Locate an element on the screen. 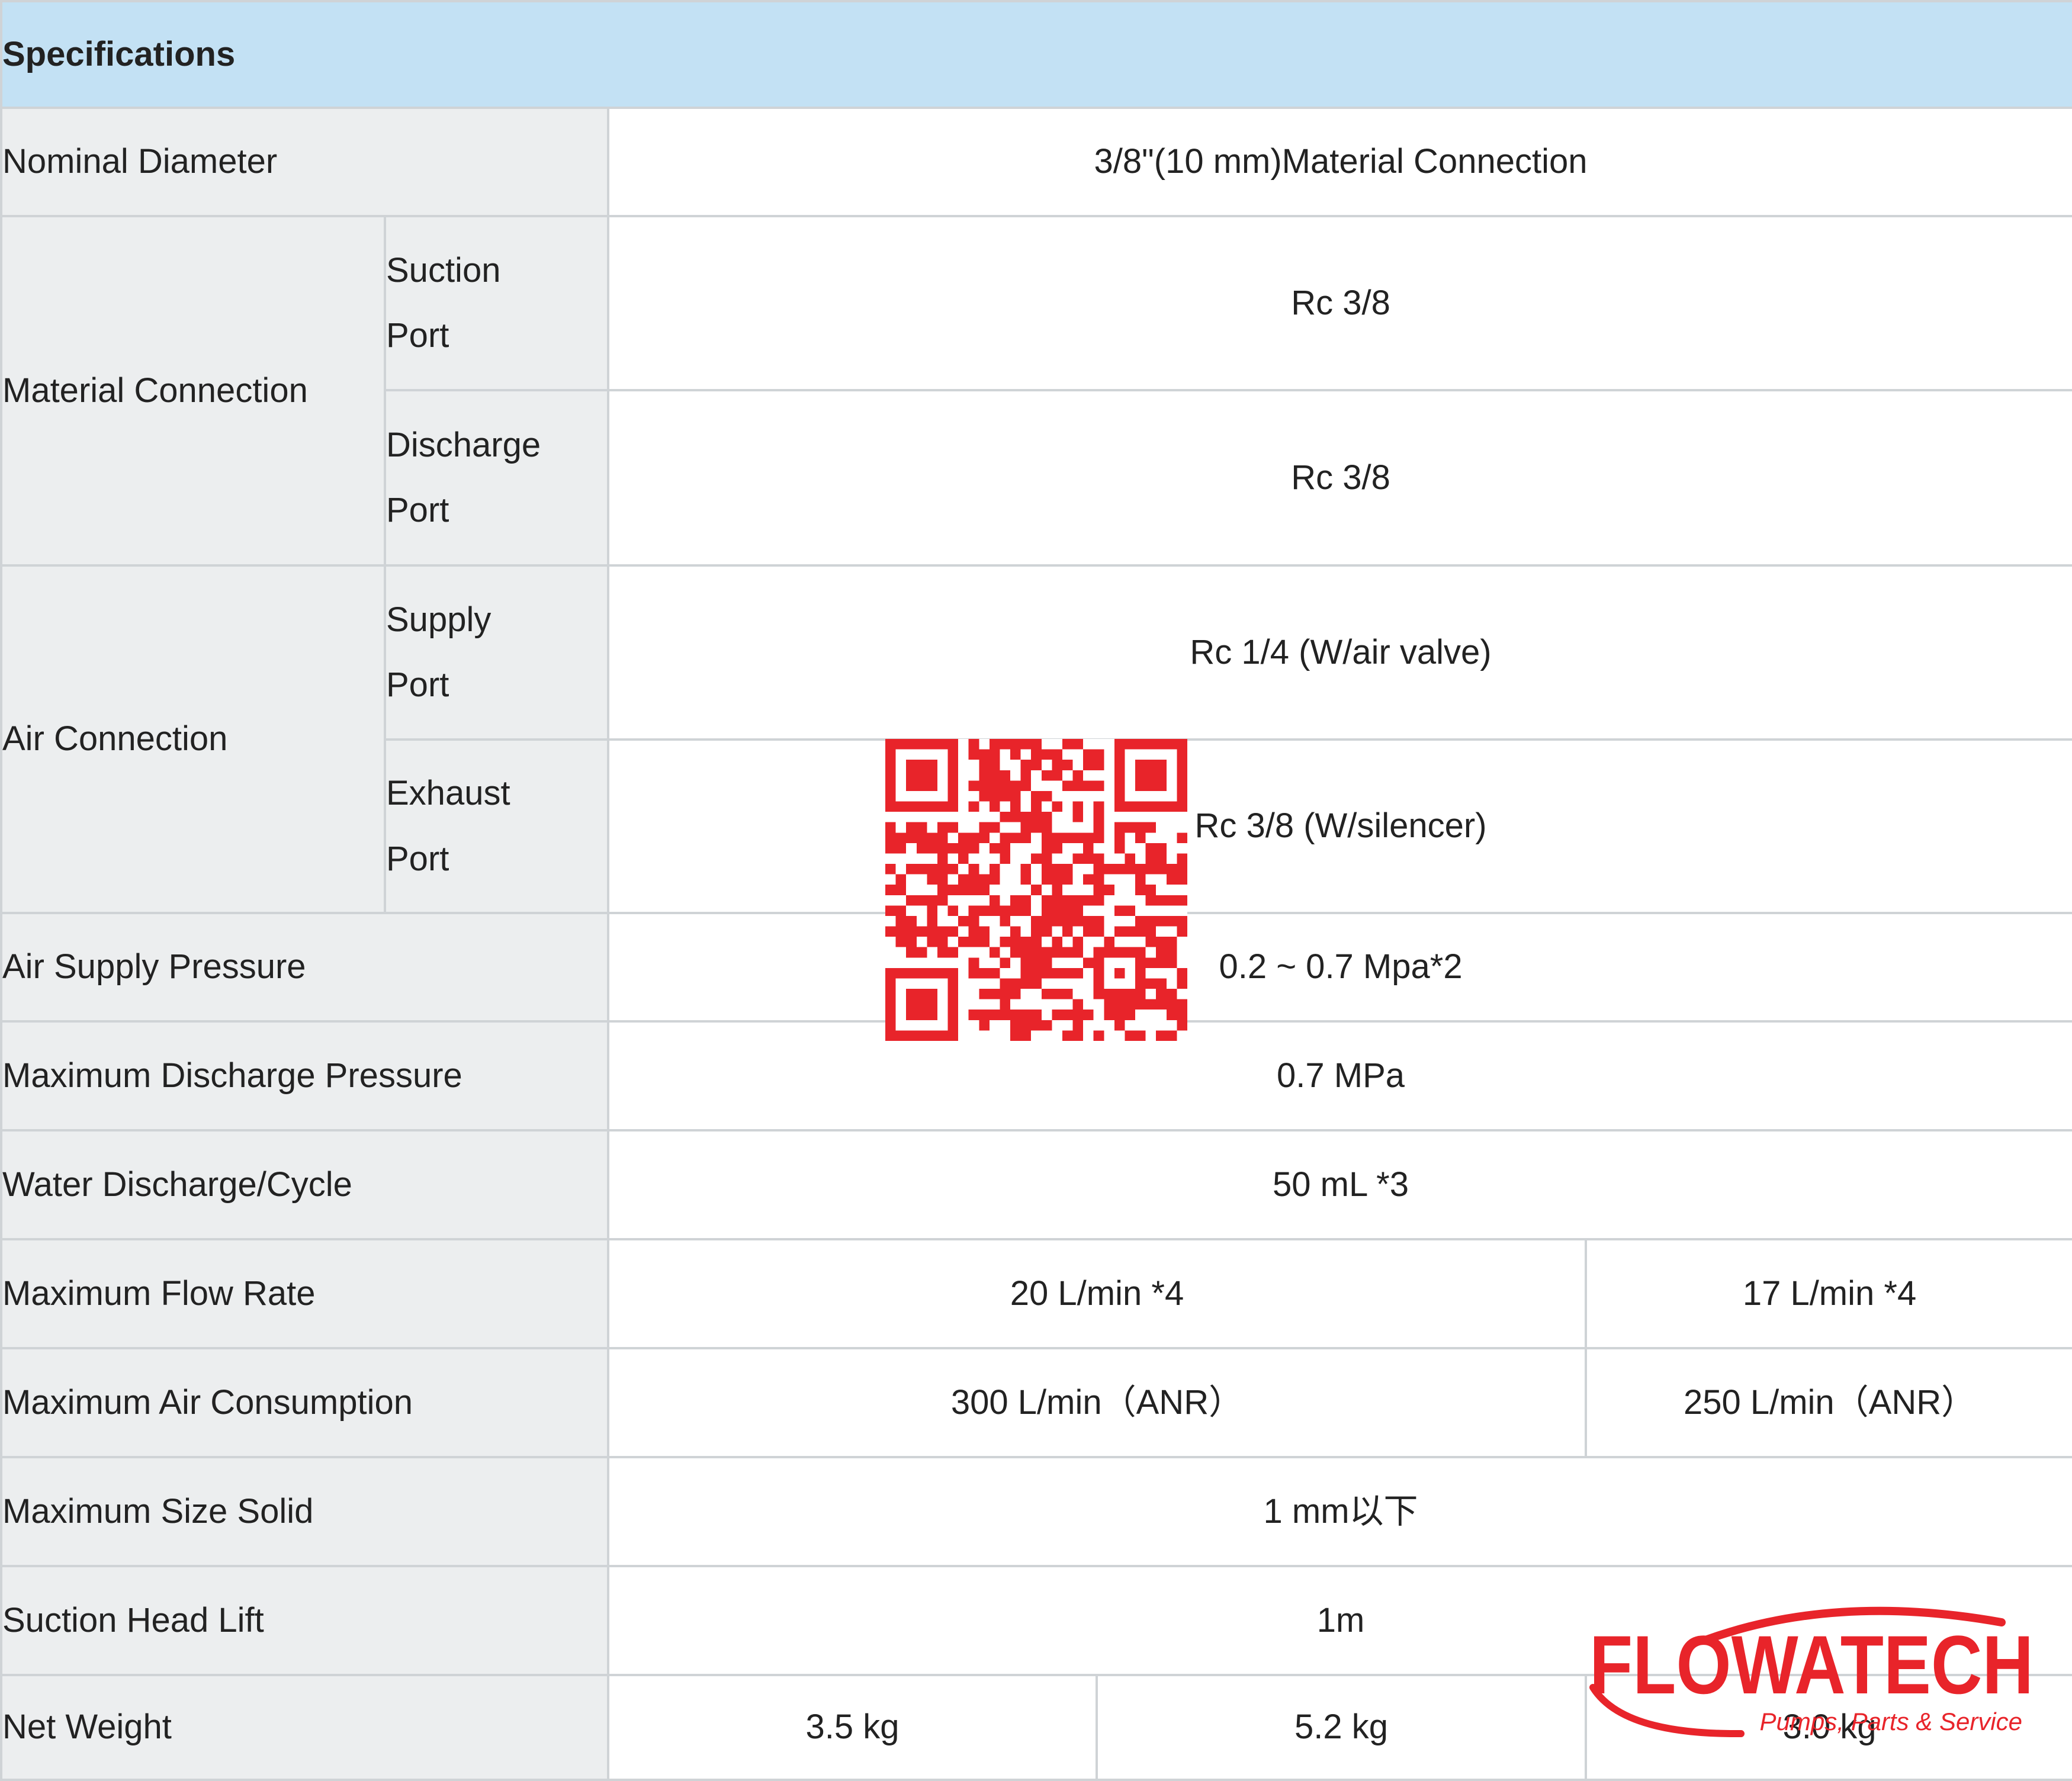  air-connection-label: Air Connection is located at coordinates (193, 739).